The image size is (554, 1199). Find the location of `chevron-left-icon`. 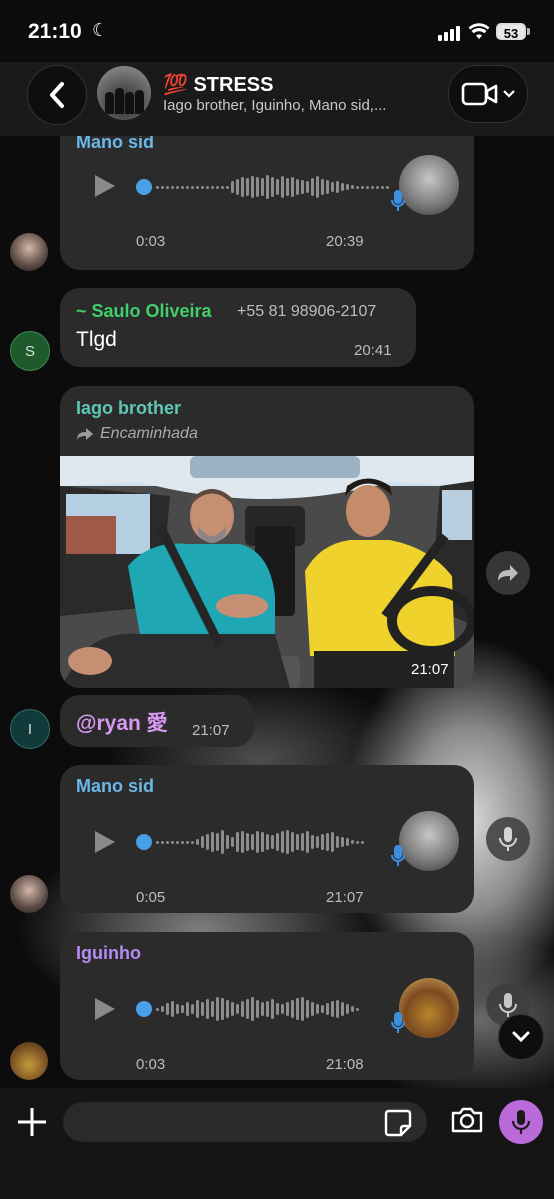

chevron-left-icon is located at coordinates (57, 95).